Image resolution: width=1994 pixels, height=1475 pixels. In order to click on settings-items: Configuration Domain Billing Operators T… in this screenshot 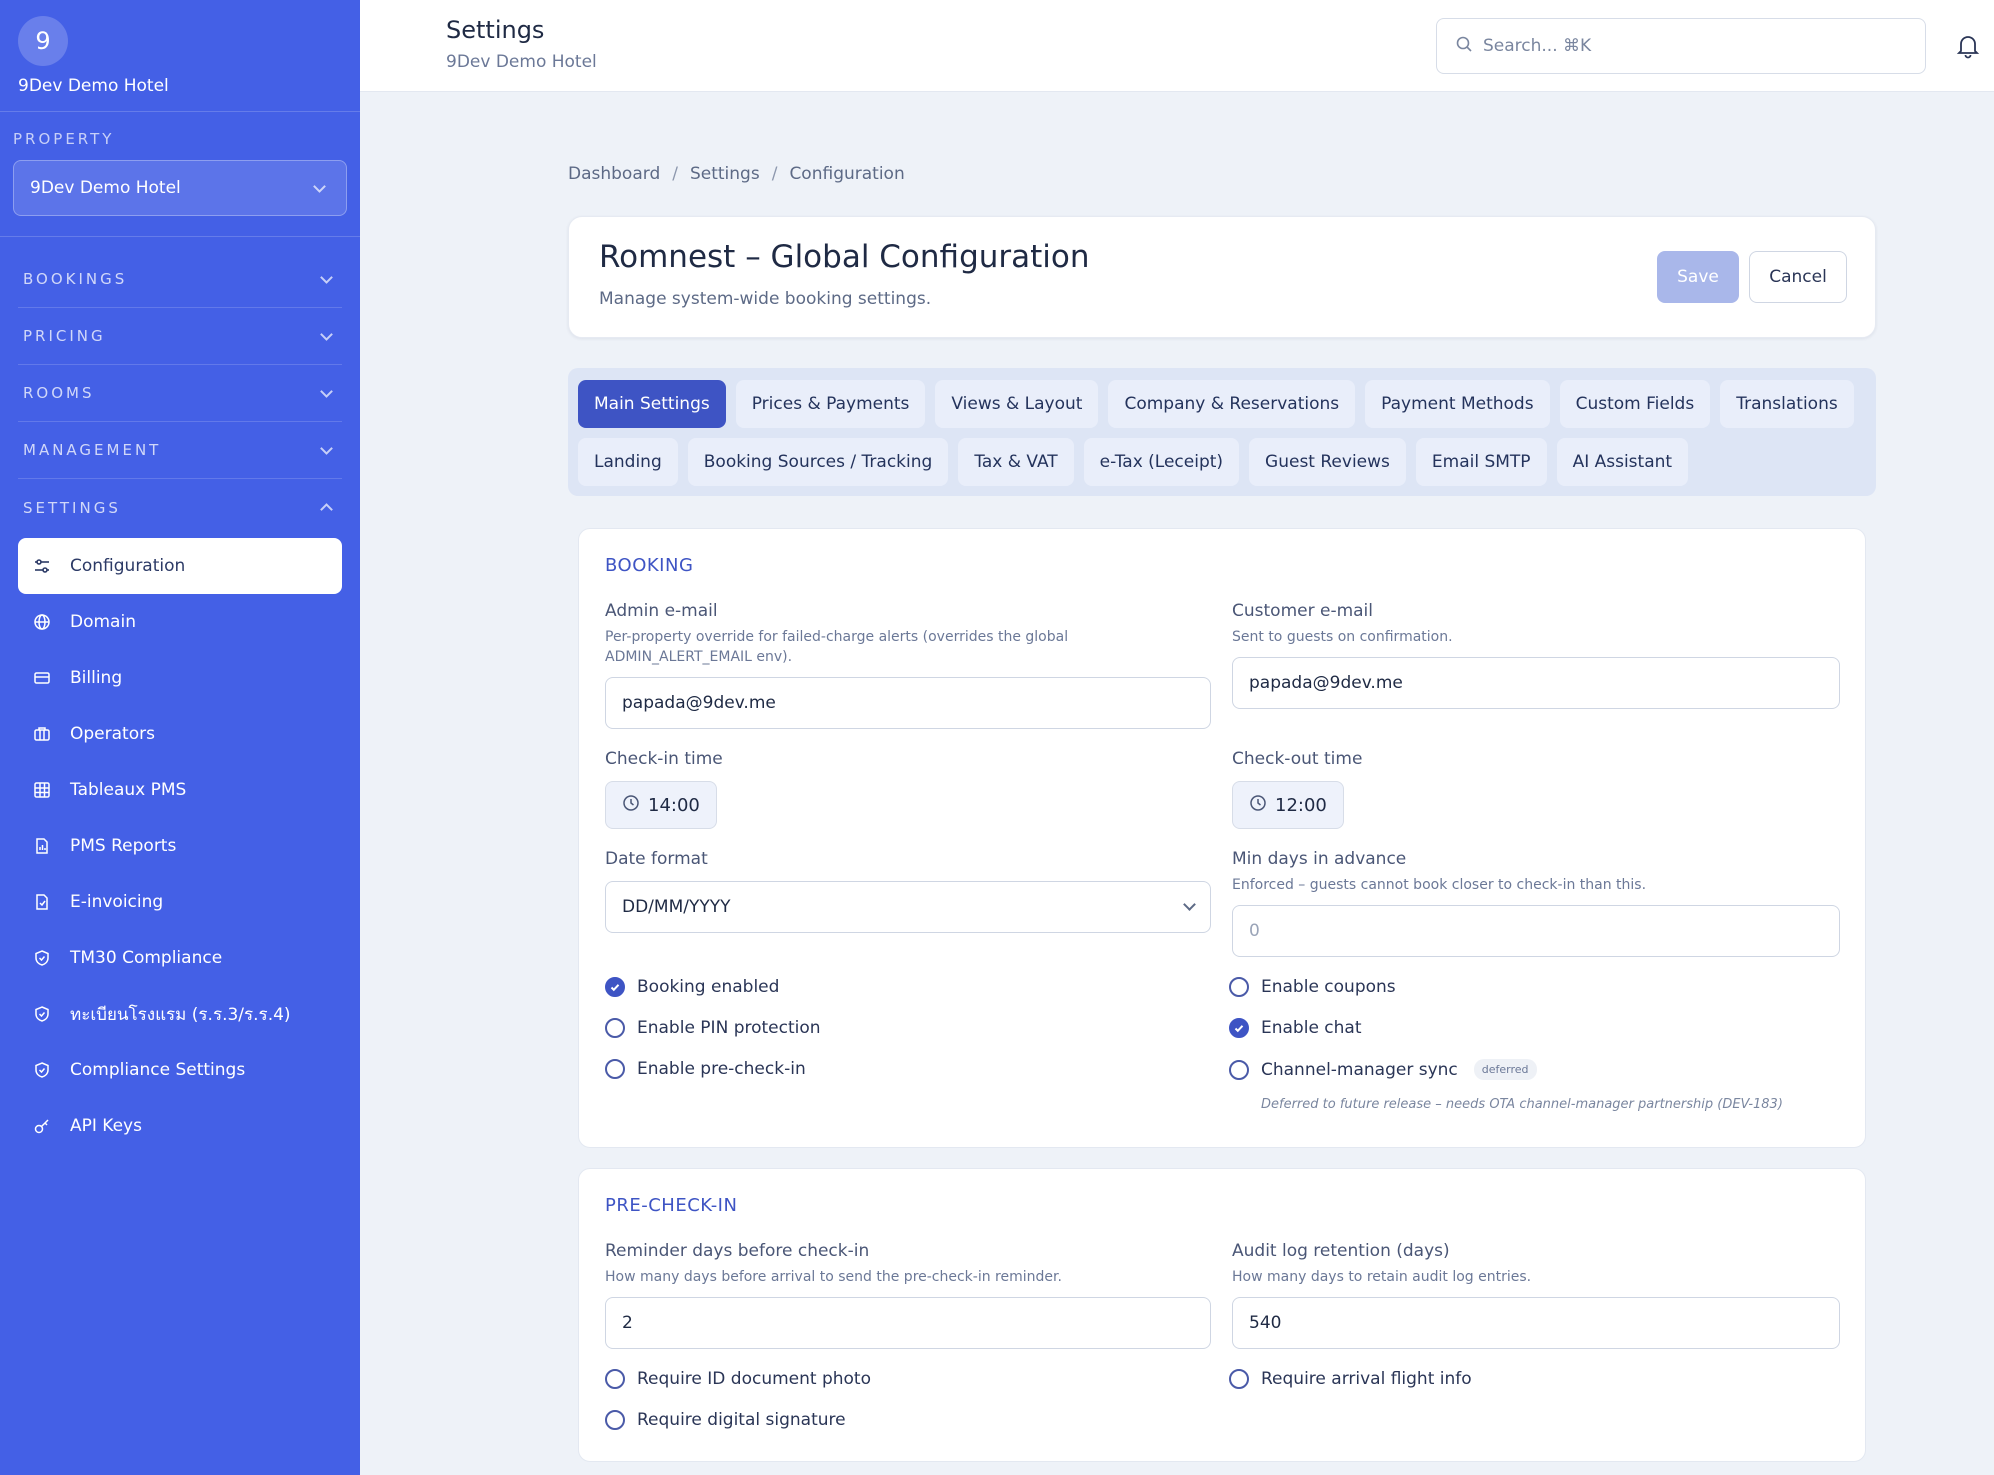, I will do `click(180, 845)`.